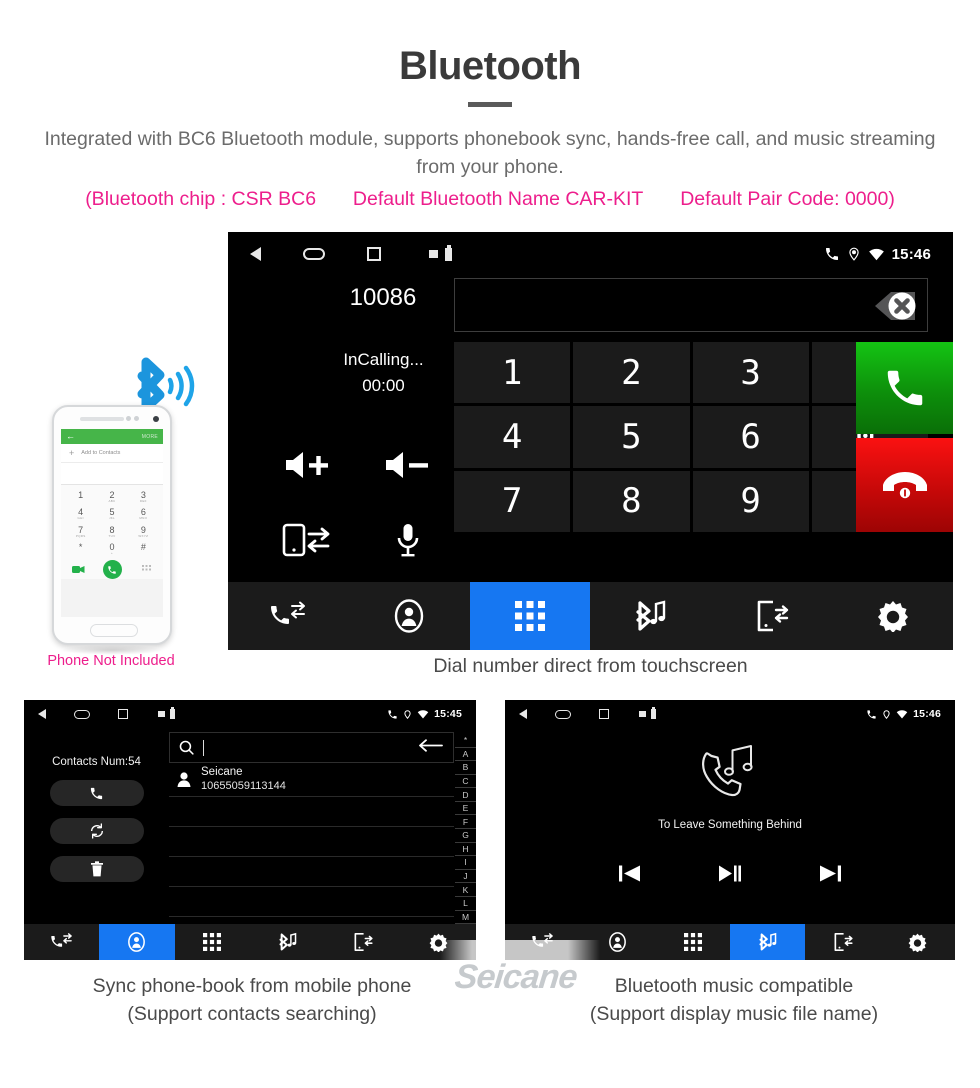  What do you see at coordinates (311, 747) in the screenshot?
I see `contacts-search-bar` at bounding box center [311, 747].